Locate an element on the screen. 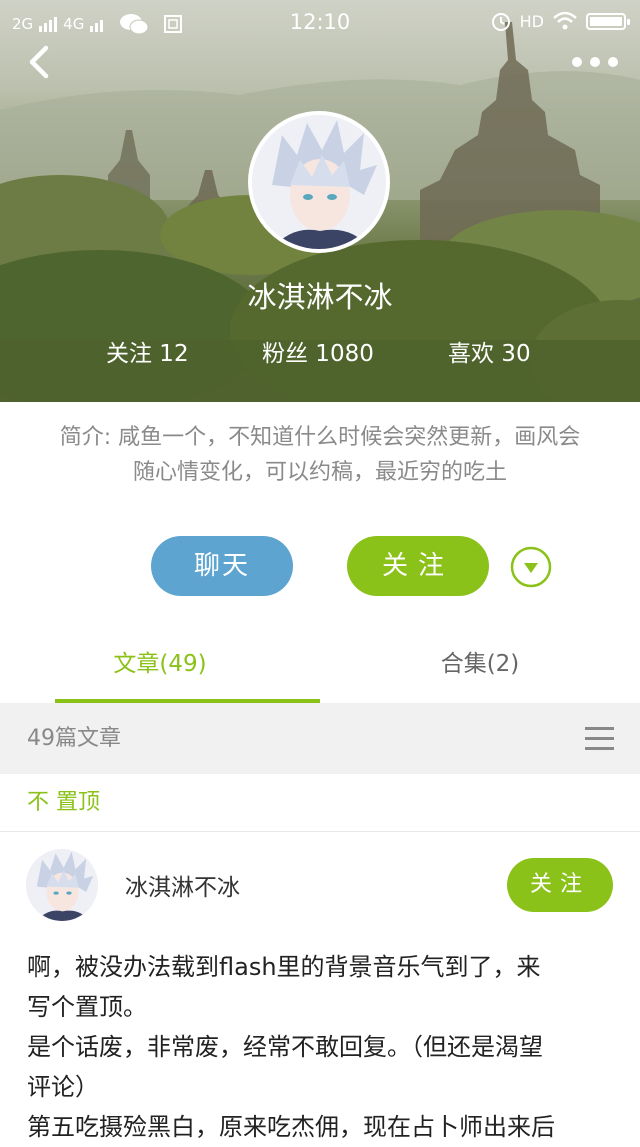  post-line: 评论） is located at coordinates (63, 1087).